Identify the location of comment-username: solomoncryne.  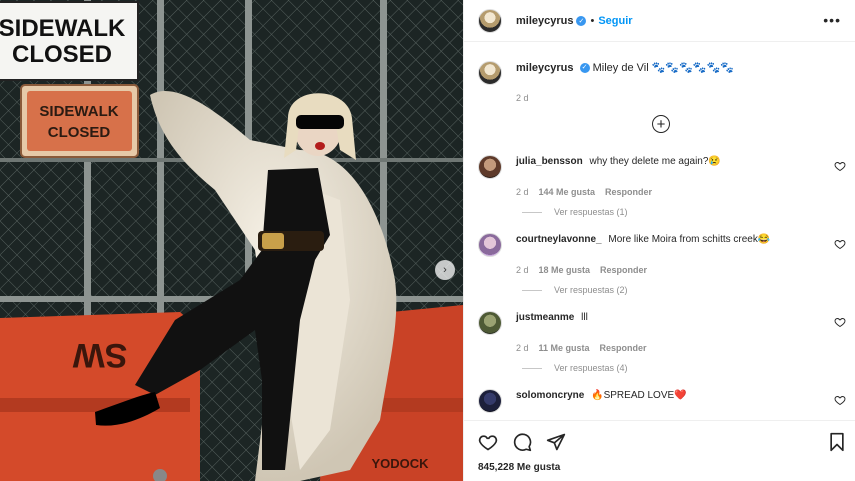
(550, 395).